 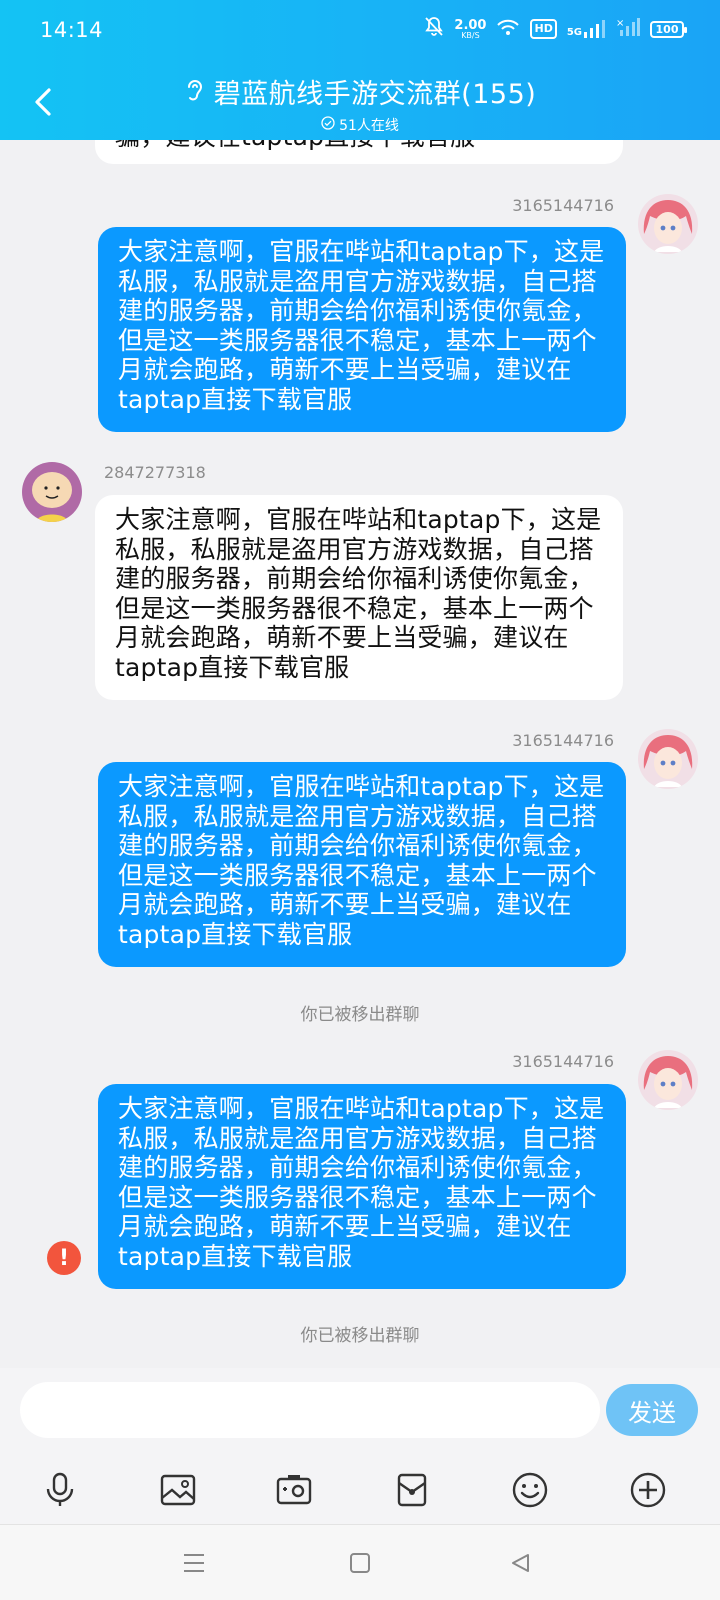 What do you see at coordinates (194, 1563) in the screenshot?
I see `menu-icon` at bounding box center [194, 1563].